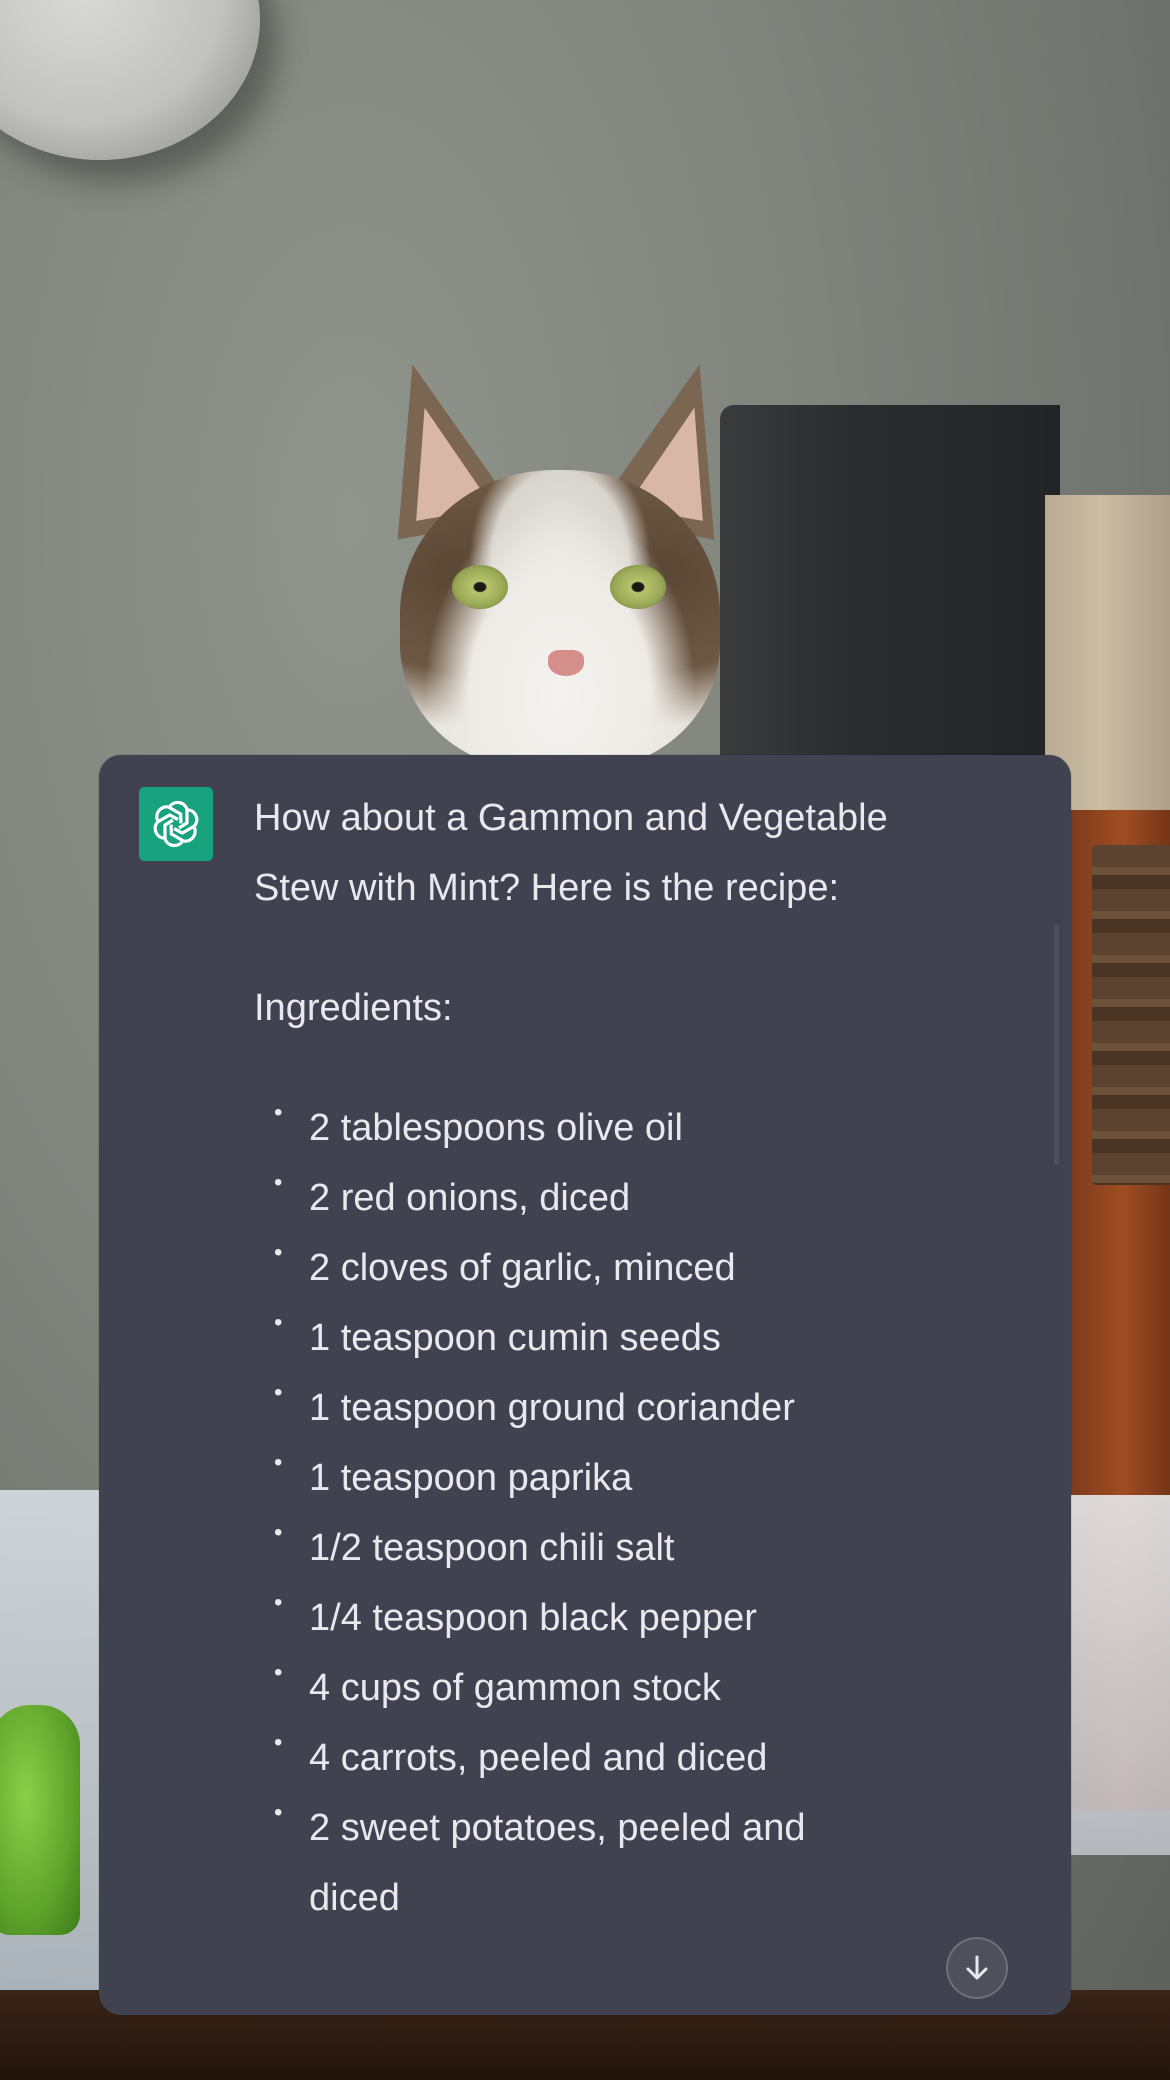 This screenshot has width=1170, height=2080. I want to click on openai-logo-icon, so click(176, 824).